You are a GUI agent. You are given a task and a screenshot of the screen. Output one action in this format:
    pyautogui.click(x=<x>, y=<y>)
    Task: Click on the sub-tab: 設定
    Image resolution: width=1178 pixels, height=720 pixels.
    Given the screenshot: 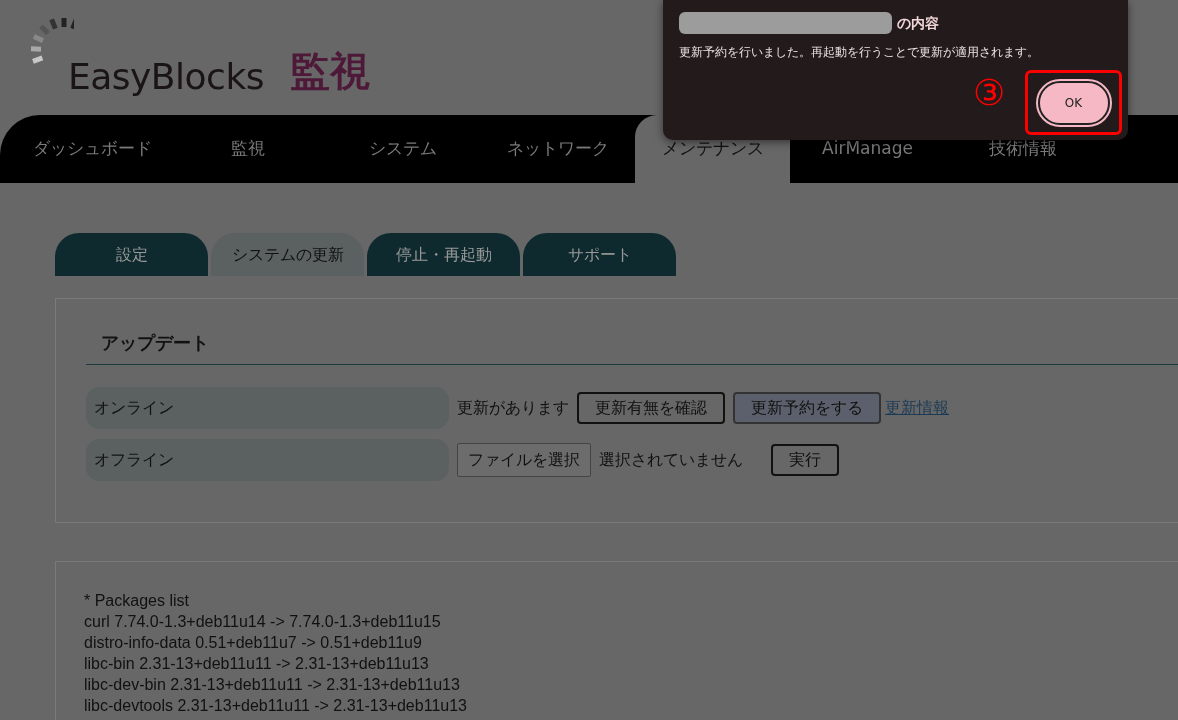 What is the action you would take?
    pyautogui.click(x=131, y=254)
    